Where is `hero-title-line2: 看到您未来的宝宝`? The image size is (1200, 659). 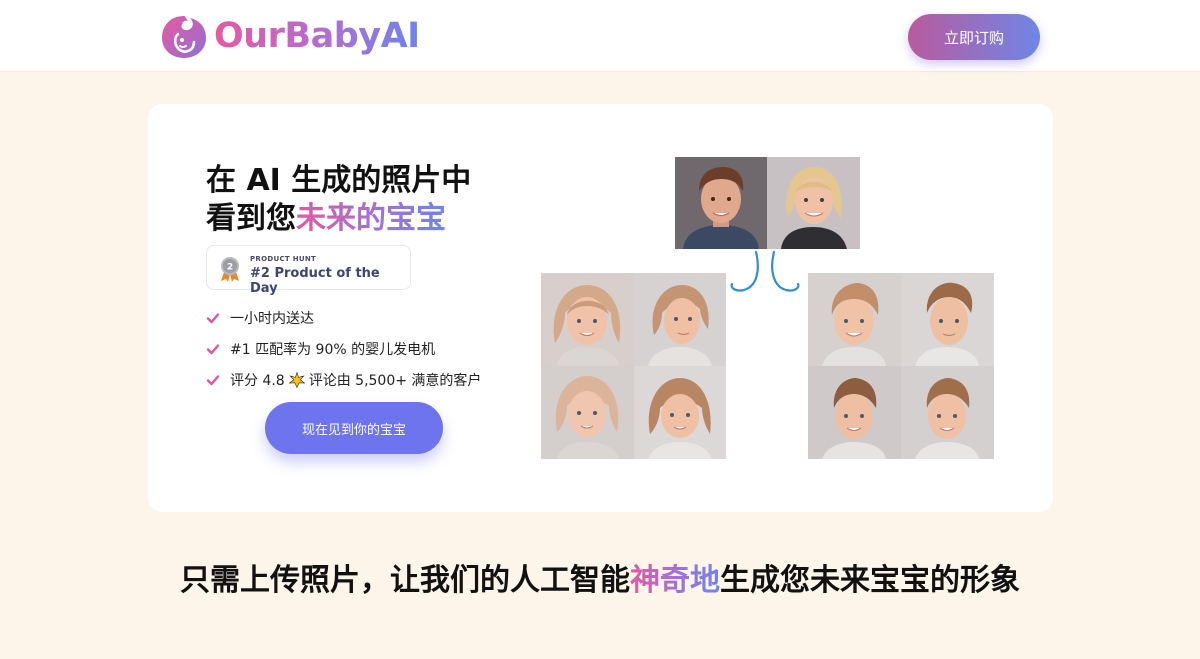 hero-title-line2: 看到您未来的宝宝 is located at coordinates (338, 219).